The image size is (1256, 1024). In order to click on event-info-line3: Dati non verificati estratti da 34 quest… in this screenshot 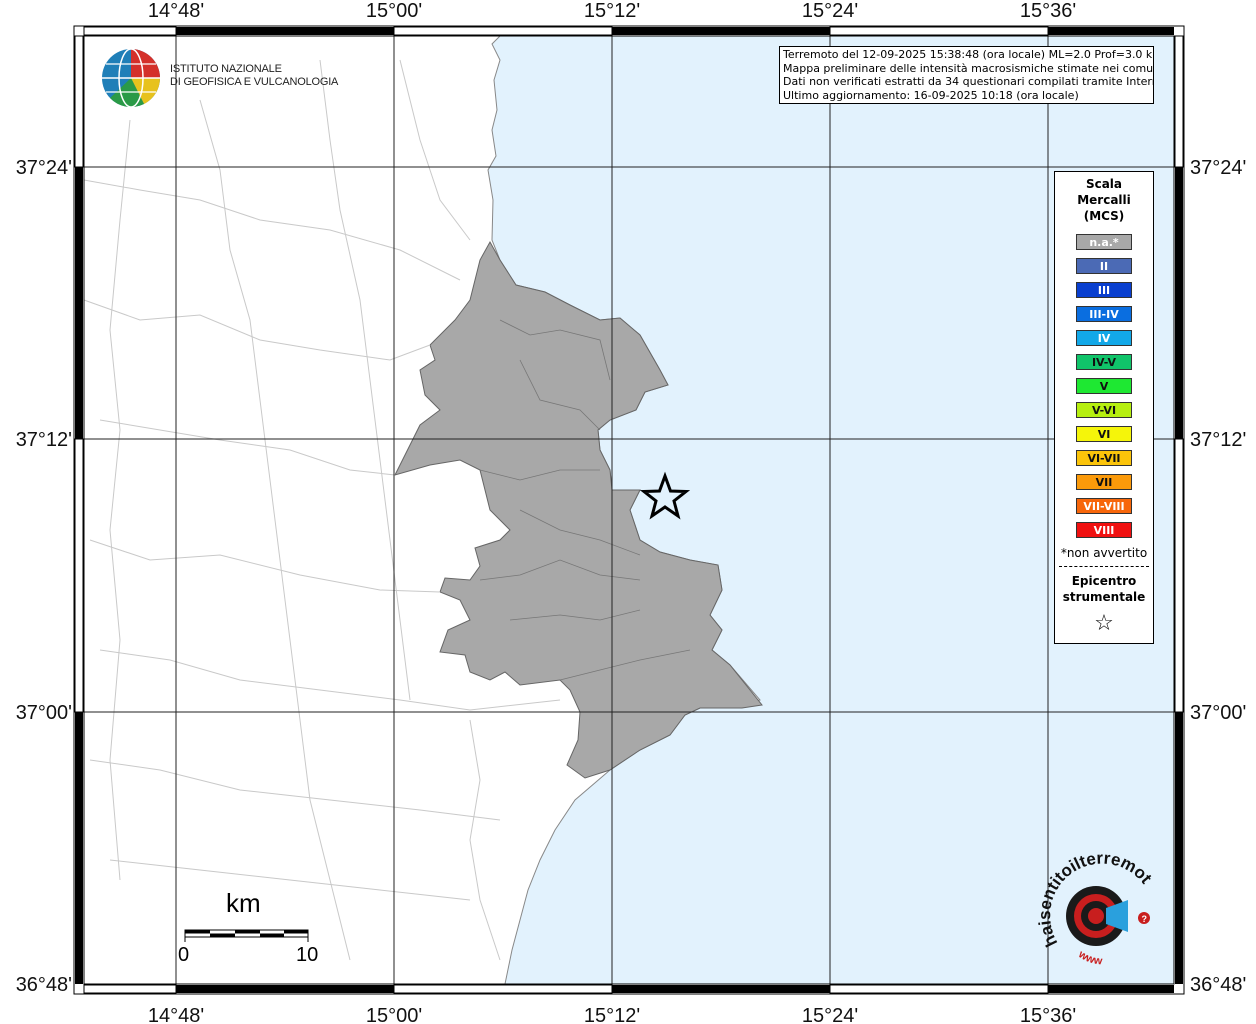, I will do `click(968, 81)`.